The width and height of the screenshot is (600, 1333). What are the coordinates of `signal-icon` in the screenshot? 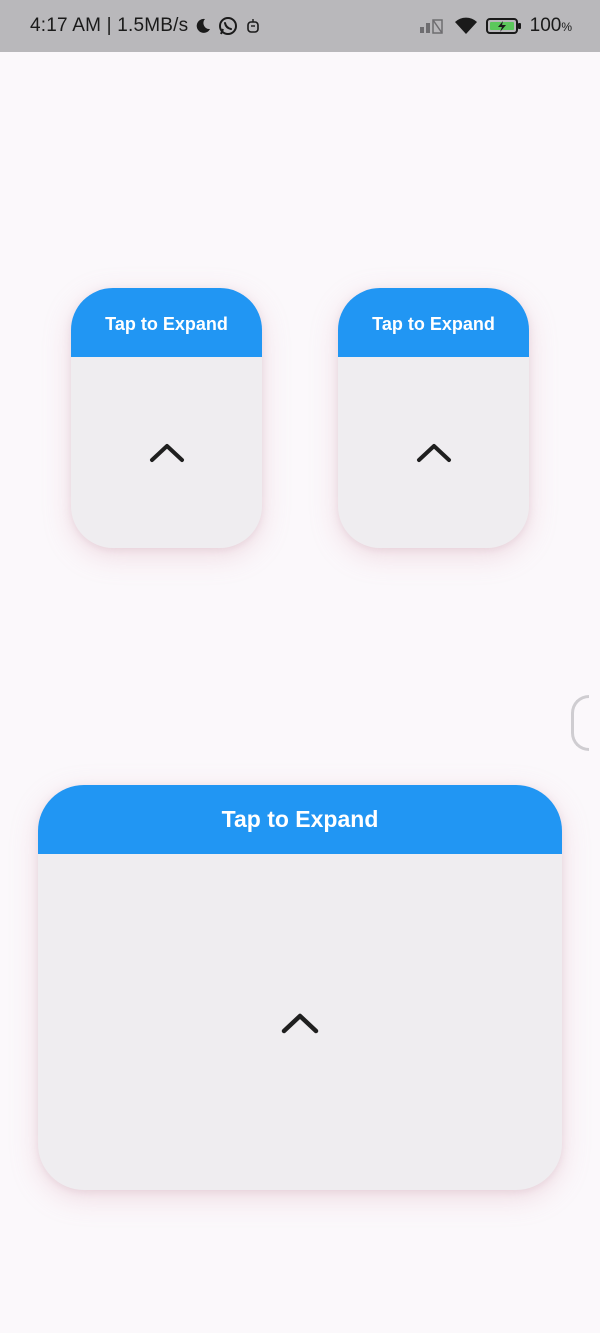 It's located at (432, 26).